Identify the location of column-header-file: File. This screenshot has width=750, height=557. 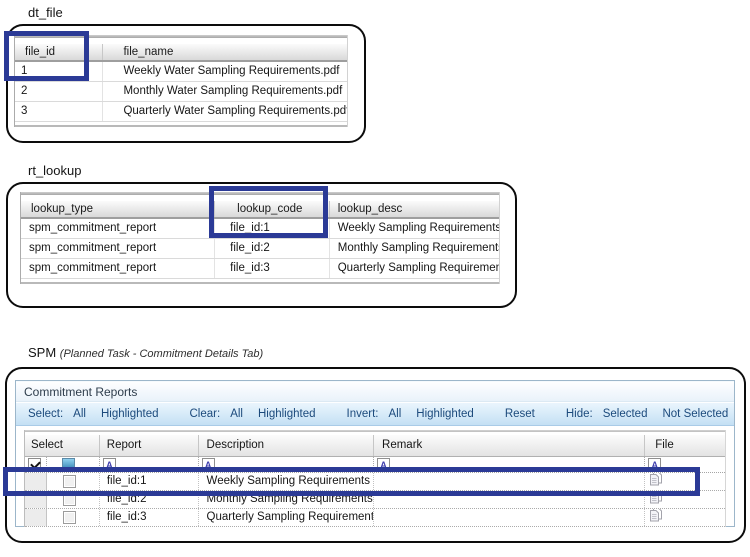
(685, 445).